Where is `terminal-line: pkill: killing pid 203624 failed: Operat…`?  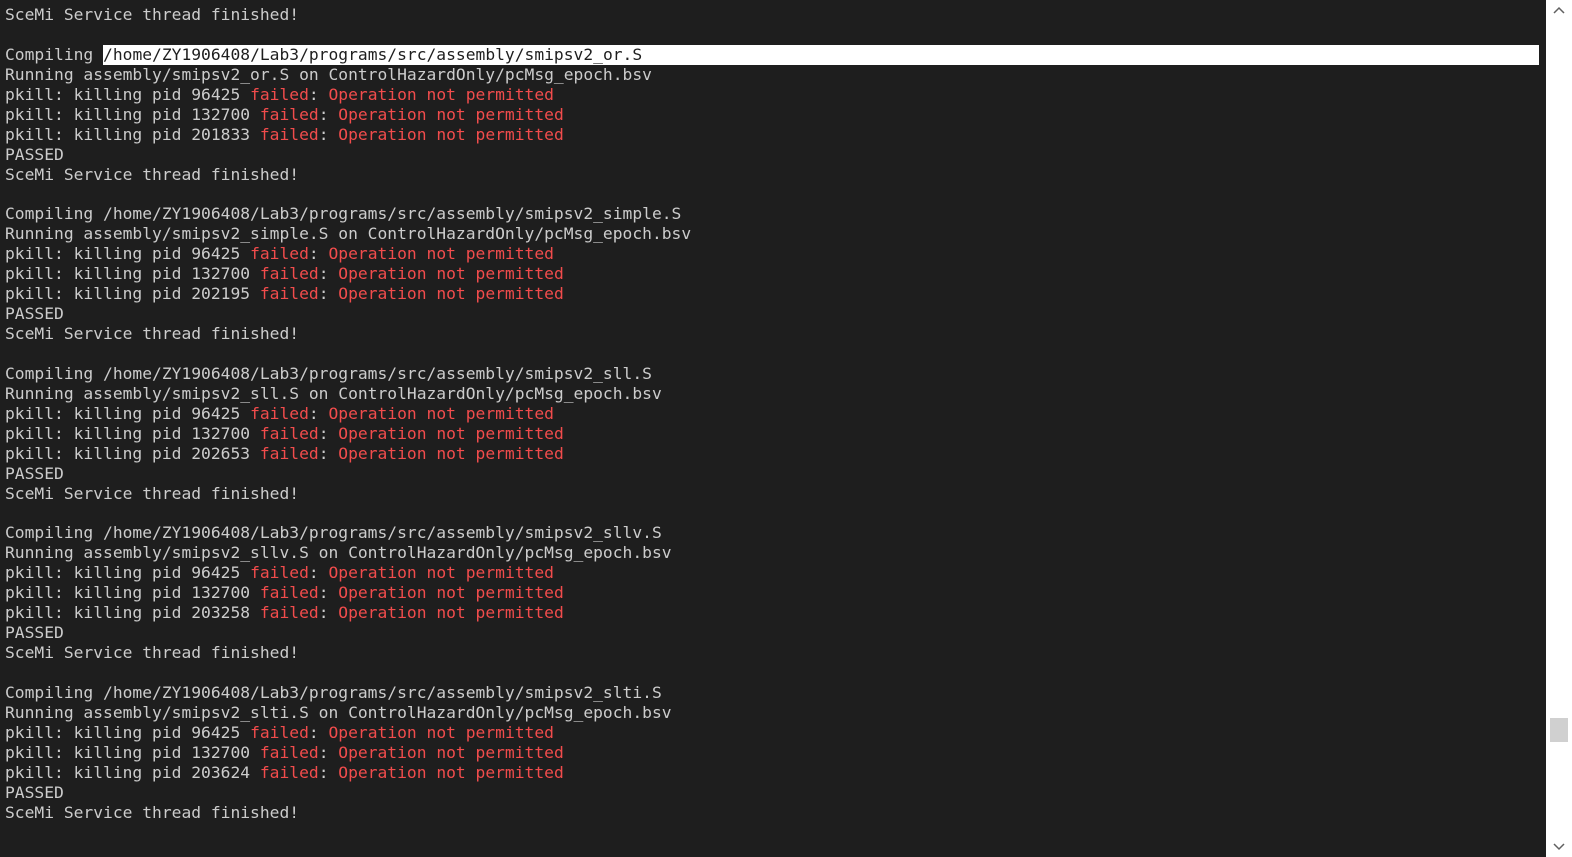 terminal-line: pkill: killing pid 203624 failed: Operat… is located at coordinates (773, 773).